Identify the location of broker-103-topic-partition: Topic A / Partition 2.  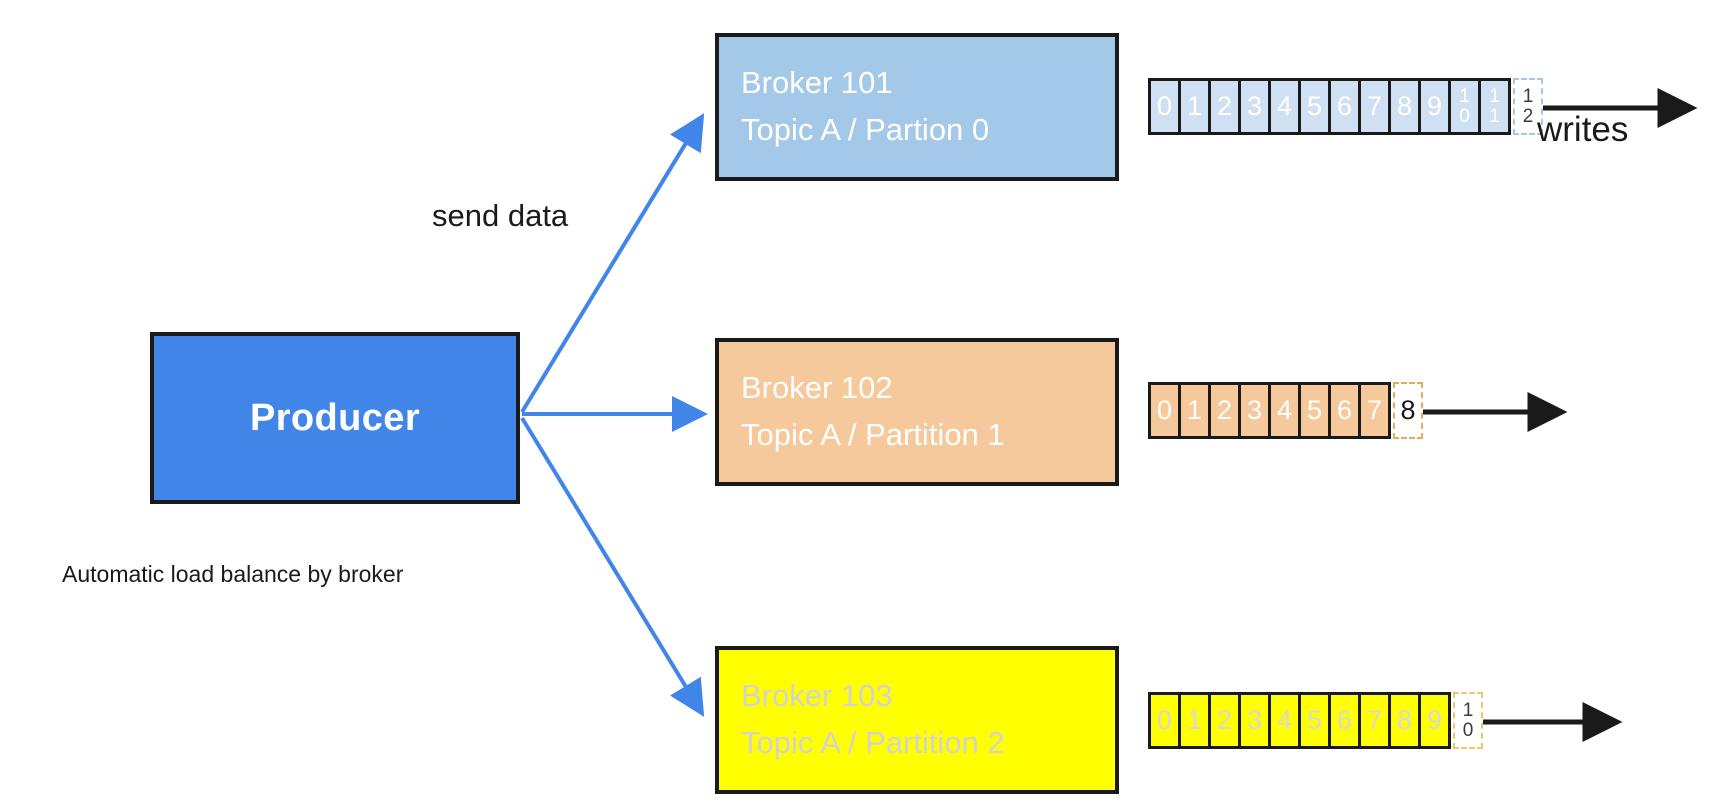
(873, 742).